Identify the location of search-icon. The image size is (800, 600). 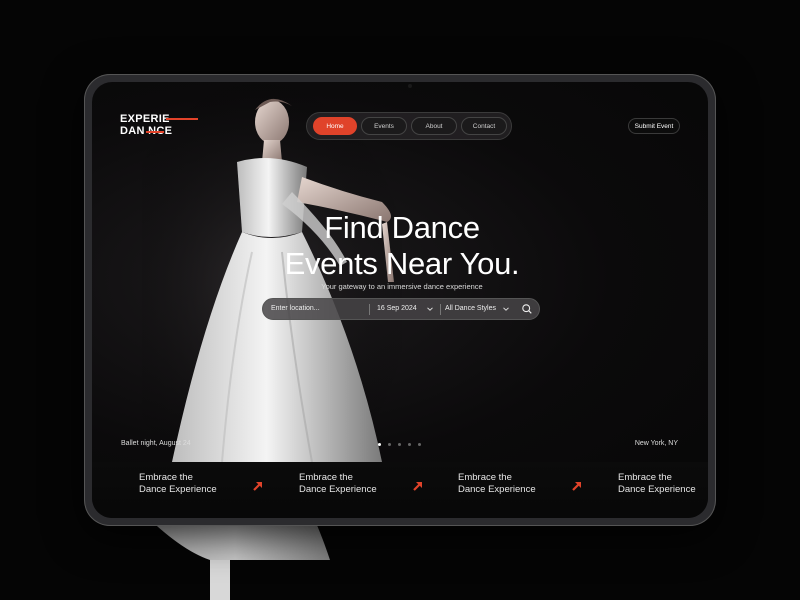
(527, 309).